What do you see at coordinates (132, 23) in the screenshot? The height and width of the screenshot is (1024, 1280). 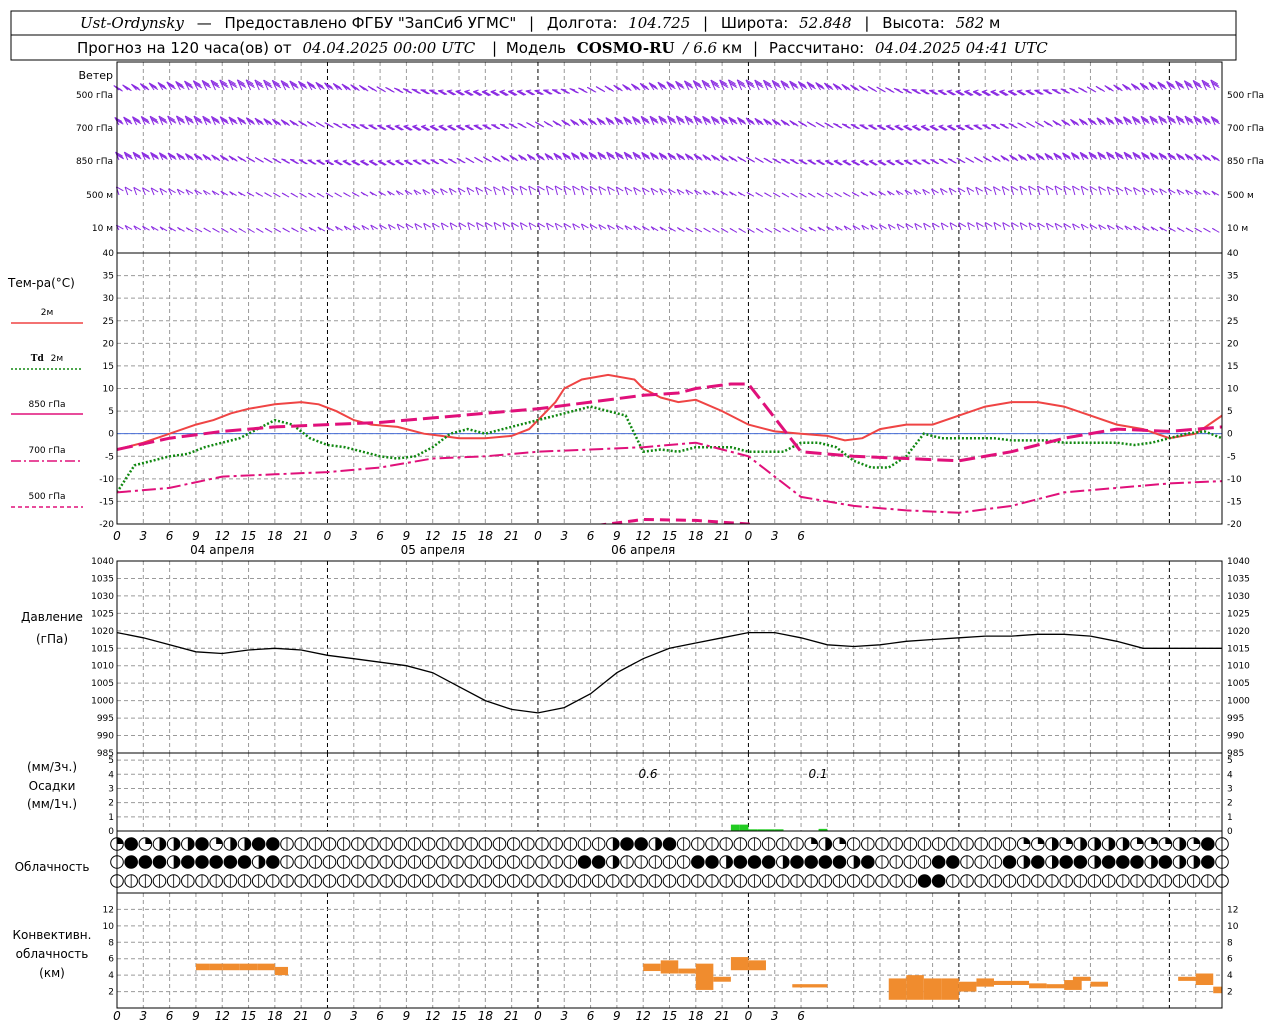 I see `station-name: Ust-Ordynsky` at bounding box center [132, 23].